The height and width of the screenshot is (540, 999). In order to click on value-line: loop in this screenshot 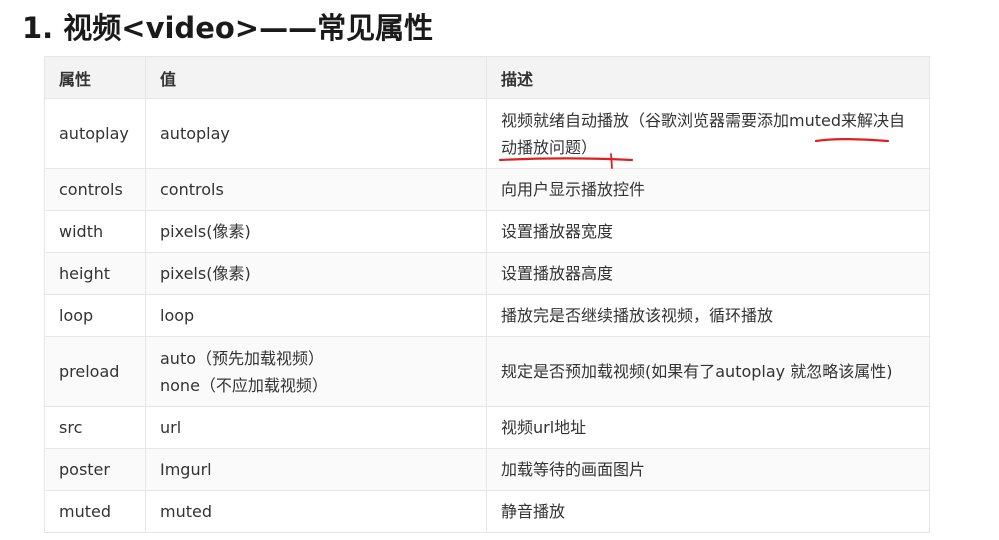, I will do `click(177, 315)`.